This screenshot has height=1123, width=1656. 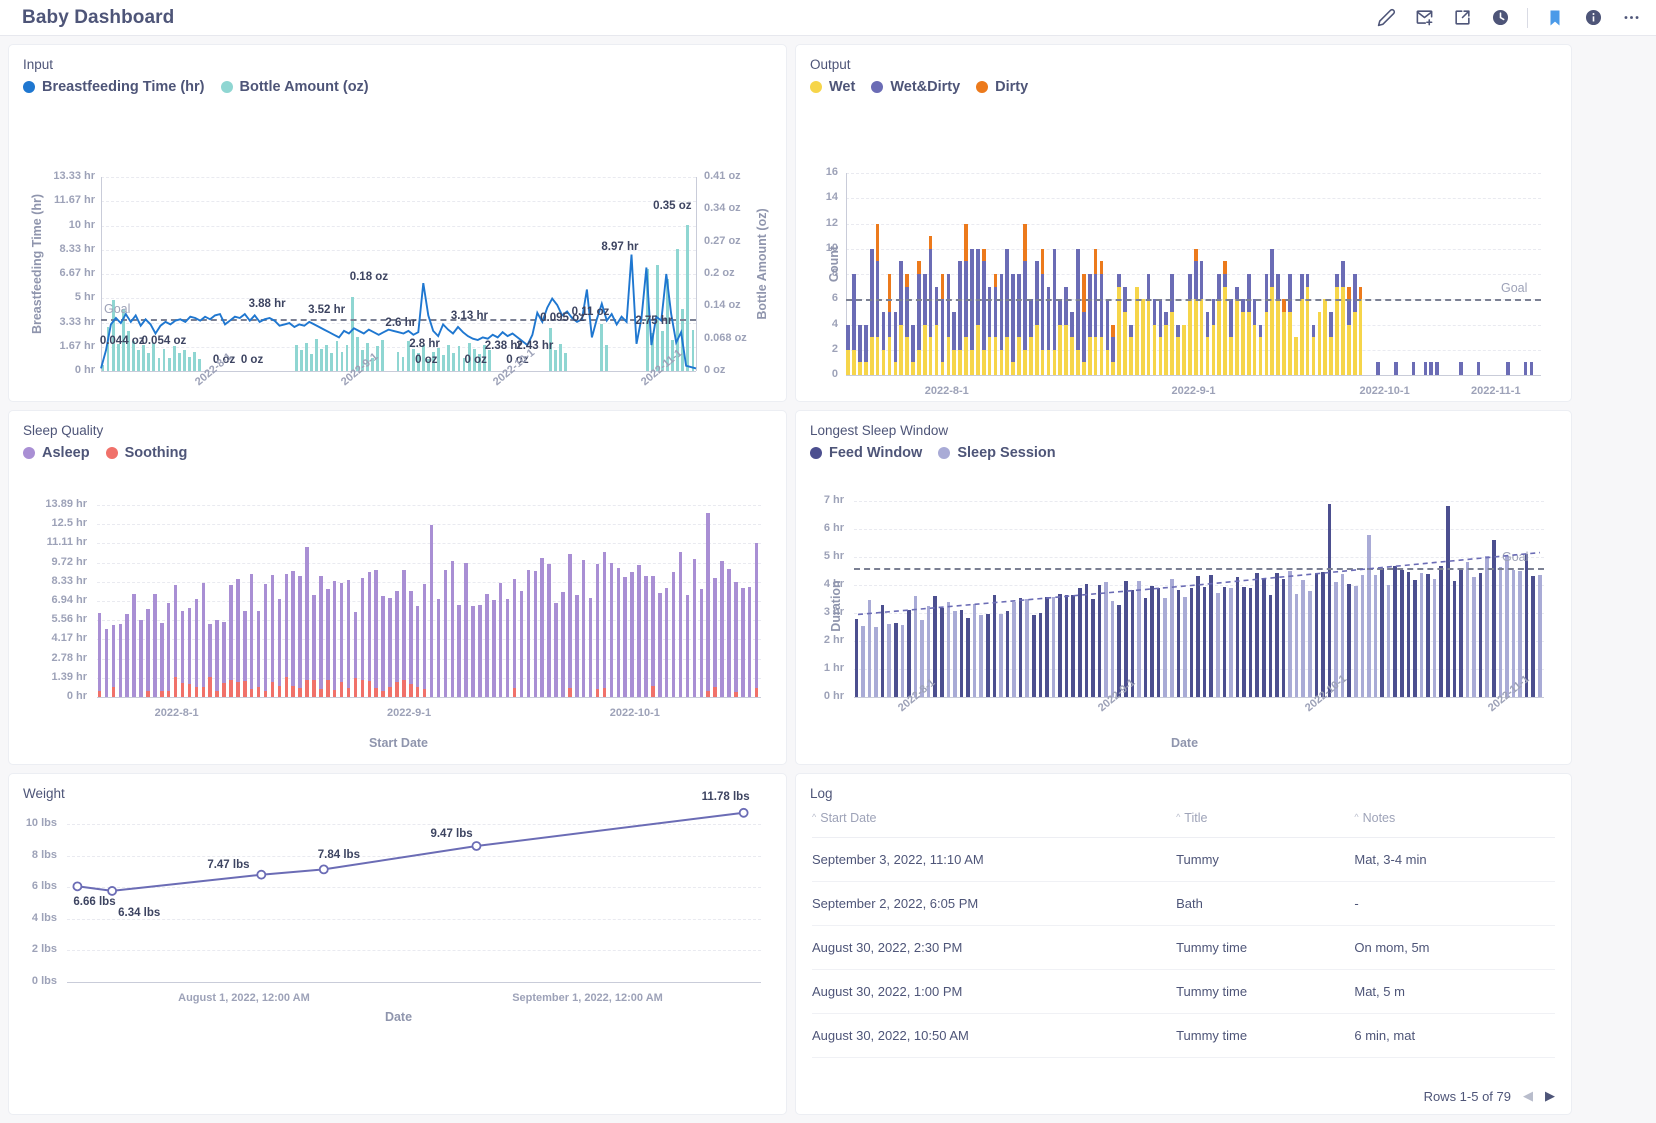 I want to click on info-icon, so click(x=1593, y=18).